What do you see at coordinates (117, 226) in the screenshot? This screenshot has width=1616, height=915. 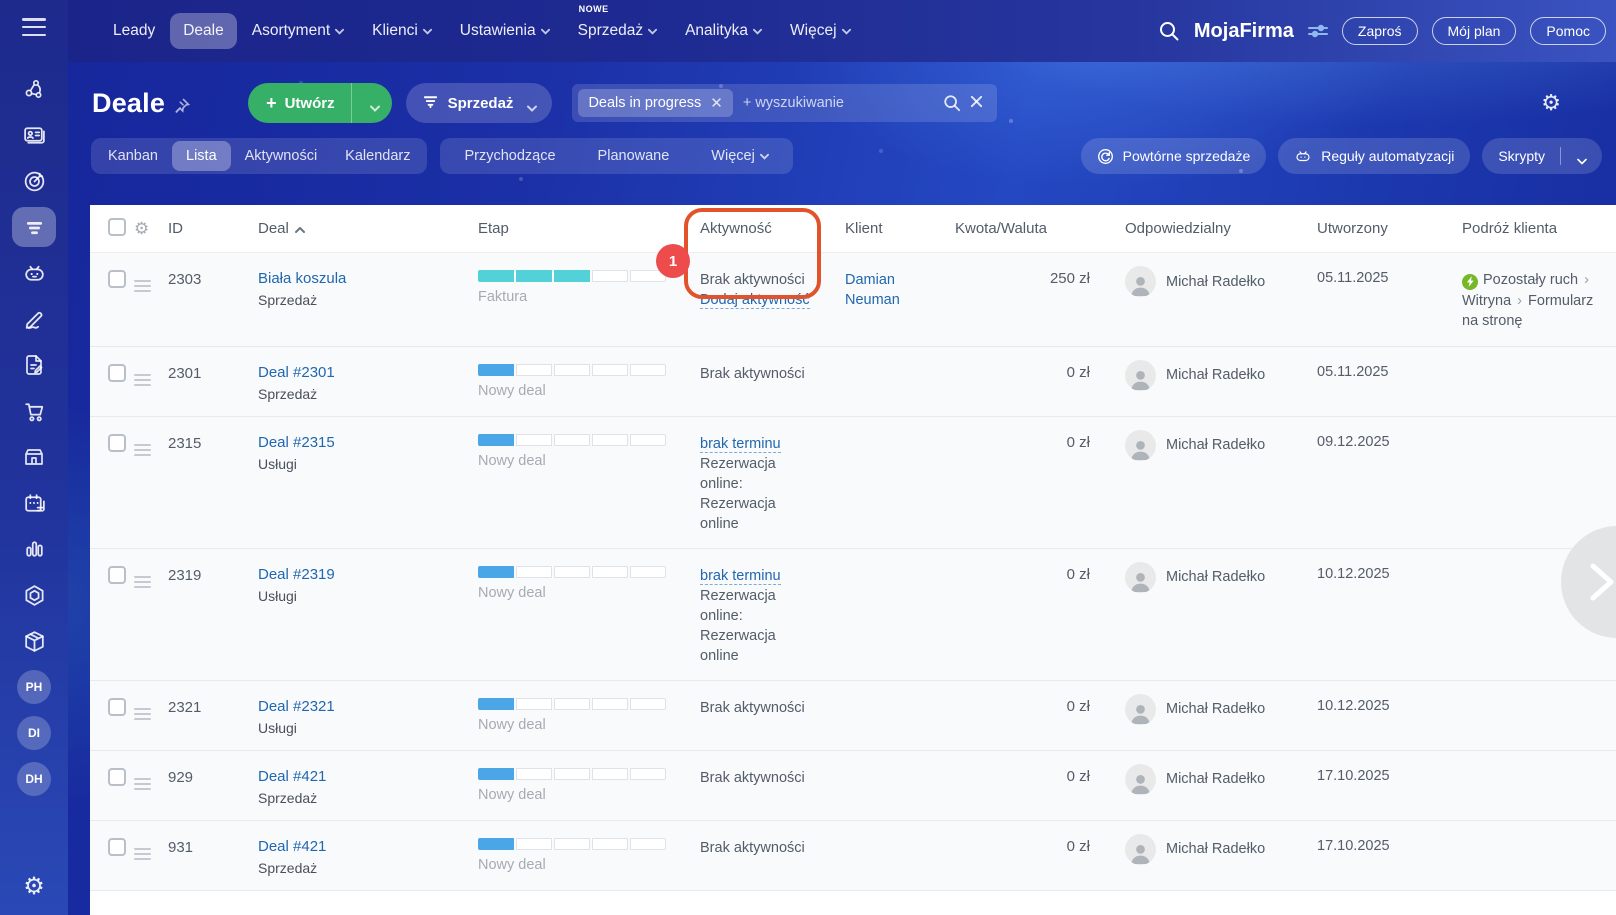 I see `select-all-checkbox` at bounding box center [117, 226].